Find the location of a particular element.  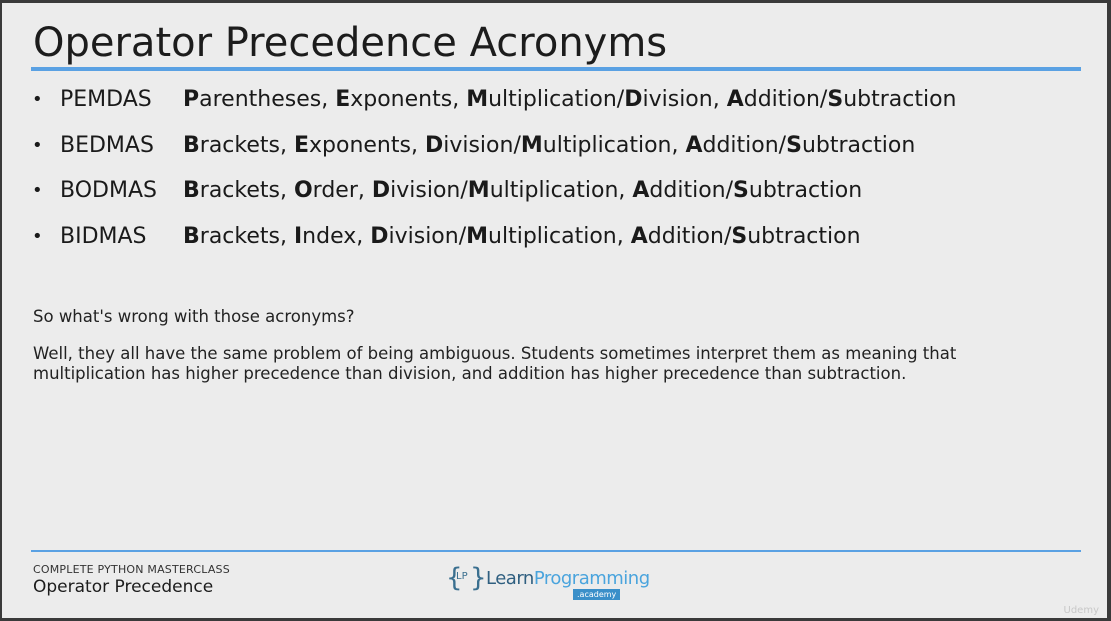

logo-brace-right: } is located at coordinates (478, 578).